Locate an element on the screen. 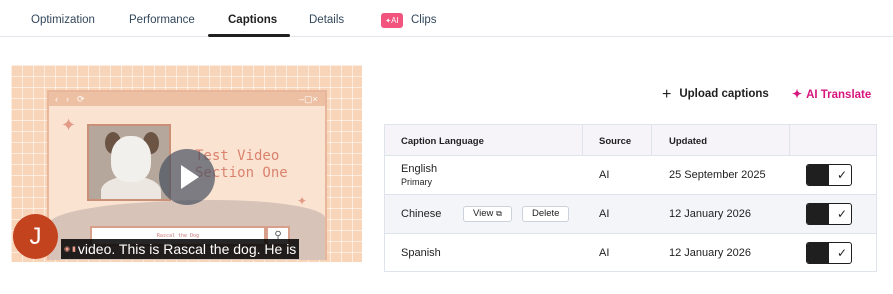 This screenshot has width=893, height=294. caption-updated: 25 September 2025 is located at coordinates (717, 175).